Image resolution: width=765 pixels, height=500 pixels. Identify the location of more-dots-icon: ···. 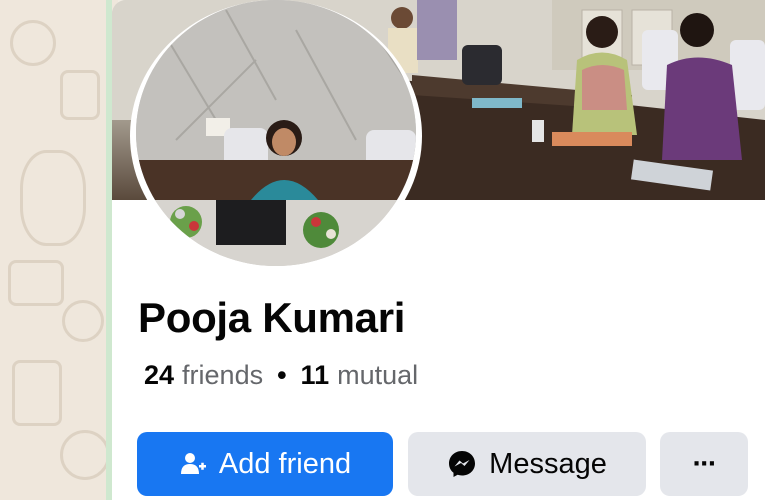
(705, 463).